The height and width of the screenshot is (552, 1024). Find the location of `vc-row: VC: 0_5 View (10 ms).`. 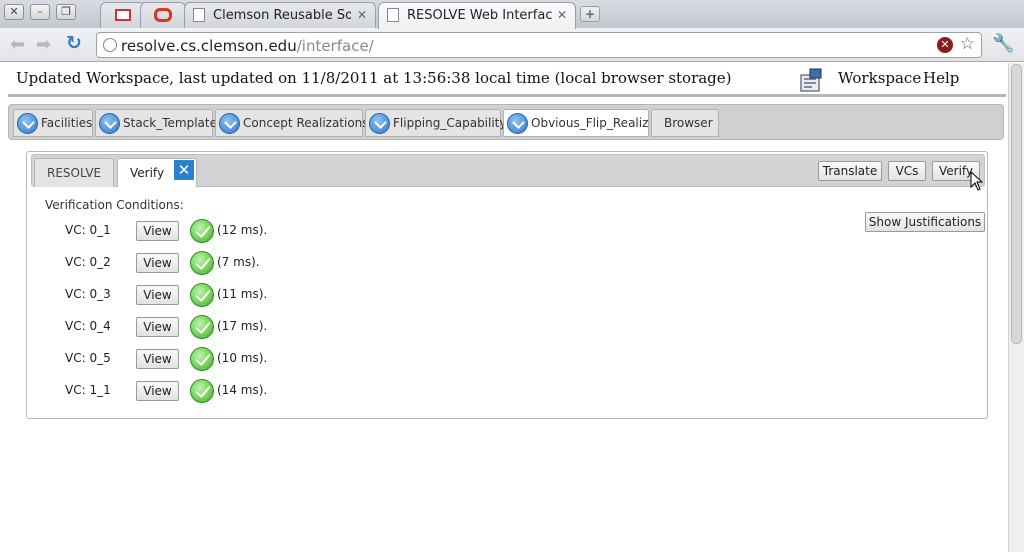

vc-row: VC: 0_5 View (10 ms). is located at coordinates (215, 359).